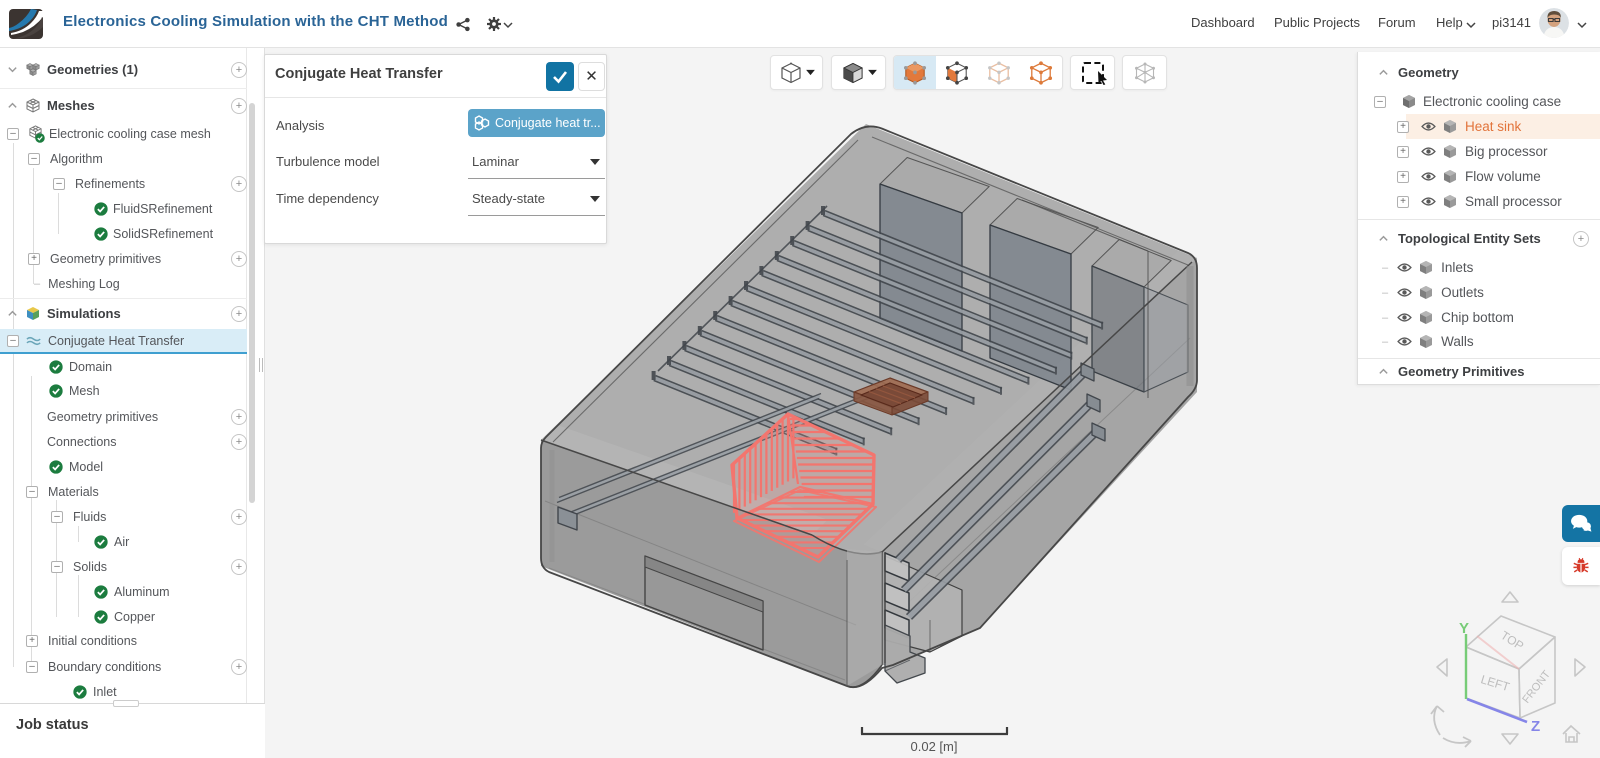 The height and width of the screenshot is (758, 1600). I want to click on svg-text: 0.02 [m], so click(934, 746).